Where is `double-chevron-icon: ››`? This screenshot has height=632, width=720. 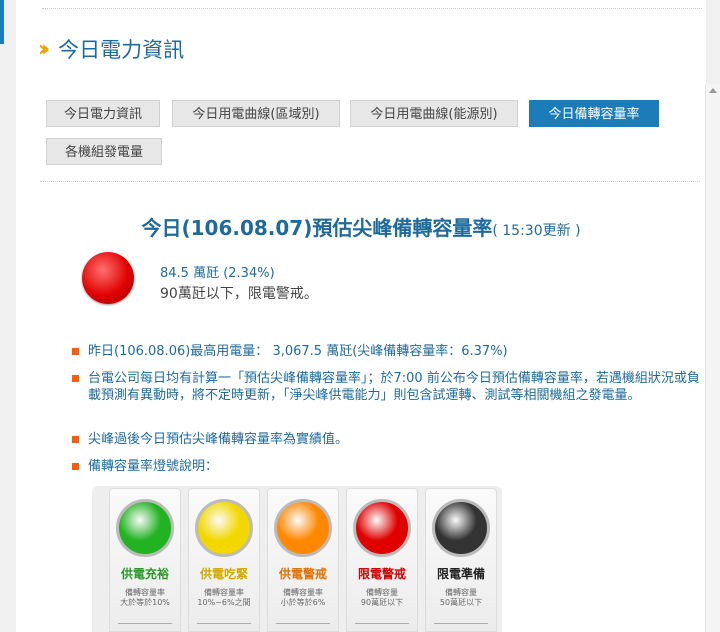
double-chevron-icon: ›› is located at coordinates (44, 49).